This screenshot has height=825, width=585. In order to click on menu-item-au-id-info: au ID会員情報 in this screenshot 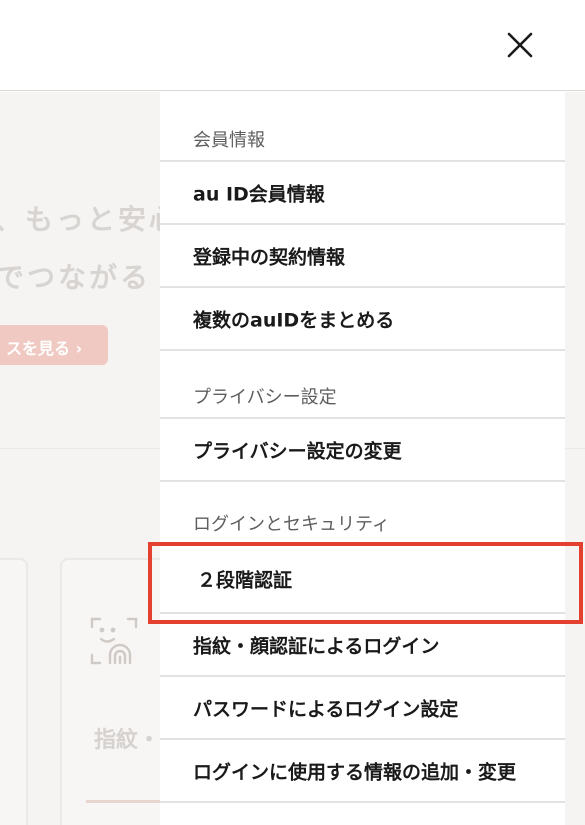, I will do `click(362, 193)`.